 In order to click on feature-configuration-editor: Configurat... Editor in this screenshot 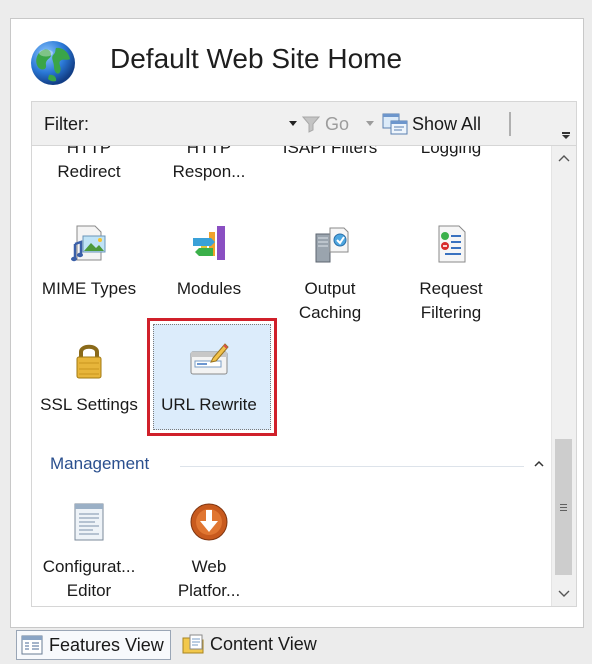, I will do `click(89, 552)`.